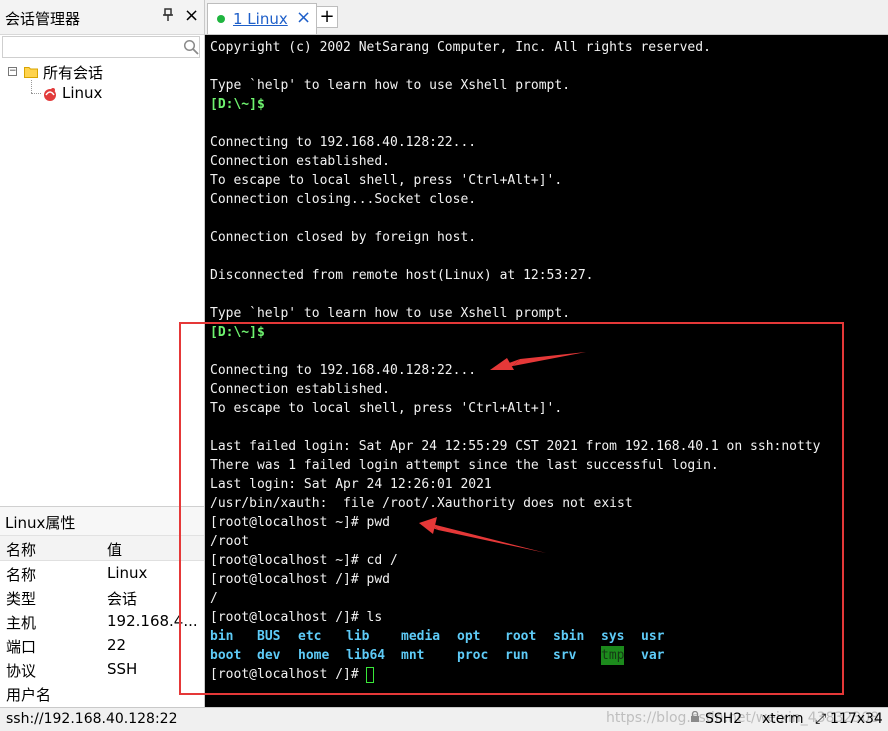 This screenshot has height=731, width=888. What do you see at coordinates (288, 674) in the screenshot?
I see `terminal-prompt-line: [root@localhost /]#` at bounding box center [288, 674].